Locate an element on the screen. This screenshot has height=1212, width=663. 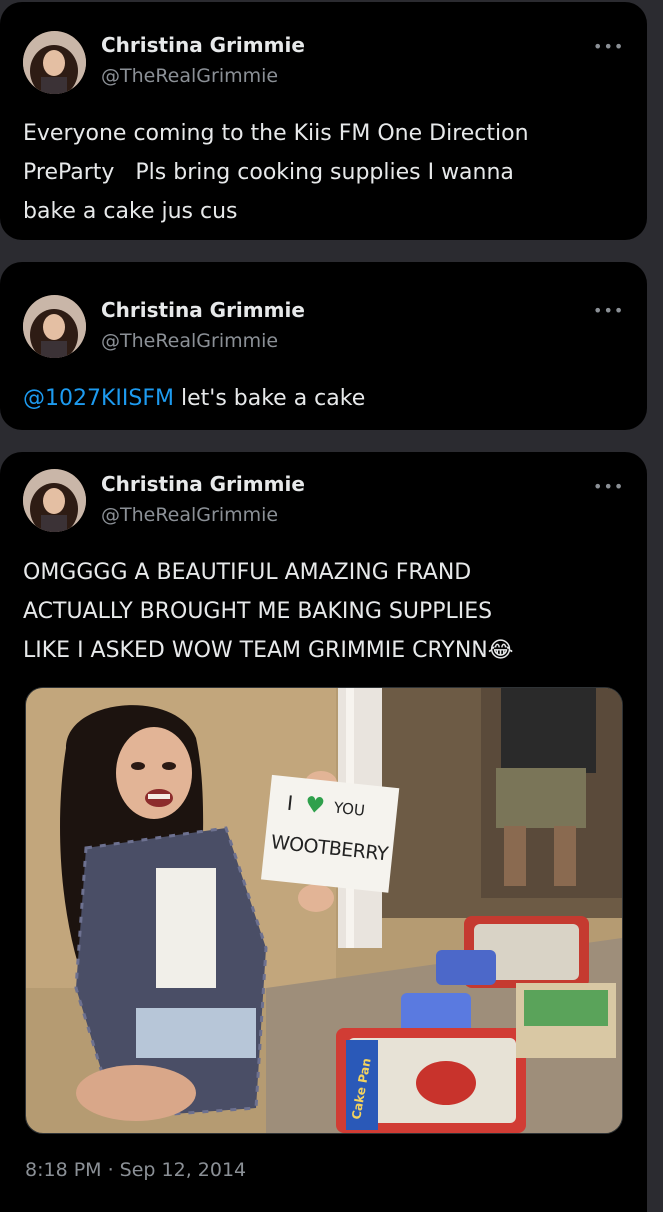
tweet-text-line: ACTUALLY BROUGHT ME BAKING SUPPLIES is located at coordinates (258, 611).